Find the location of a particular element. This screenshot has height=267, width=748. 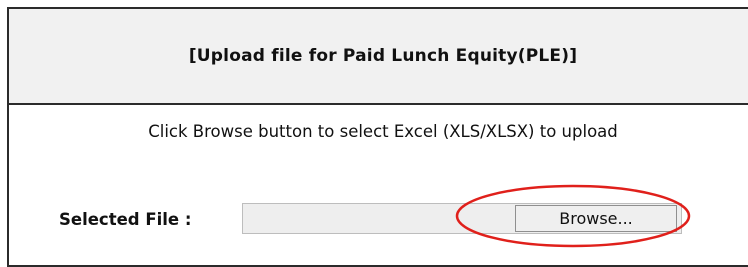

selected-file-label: Selected File : is located at coordinates (125, 219).